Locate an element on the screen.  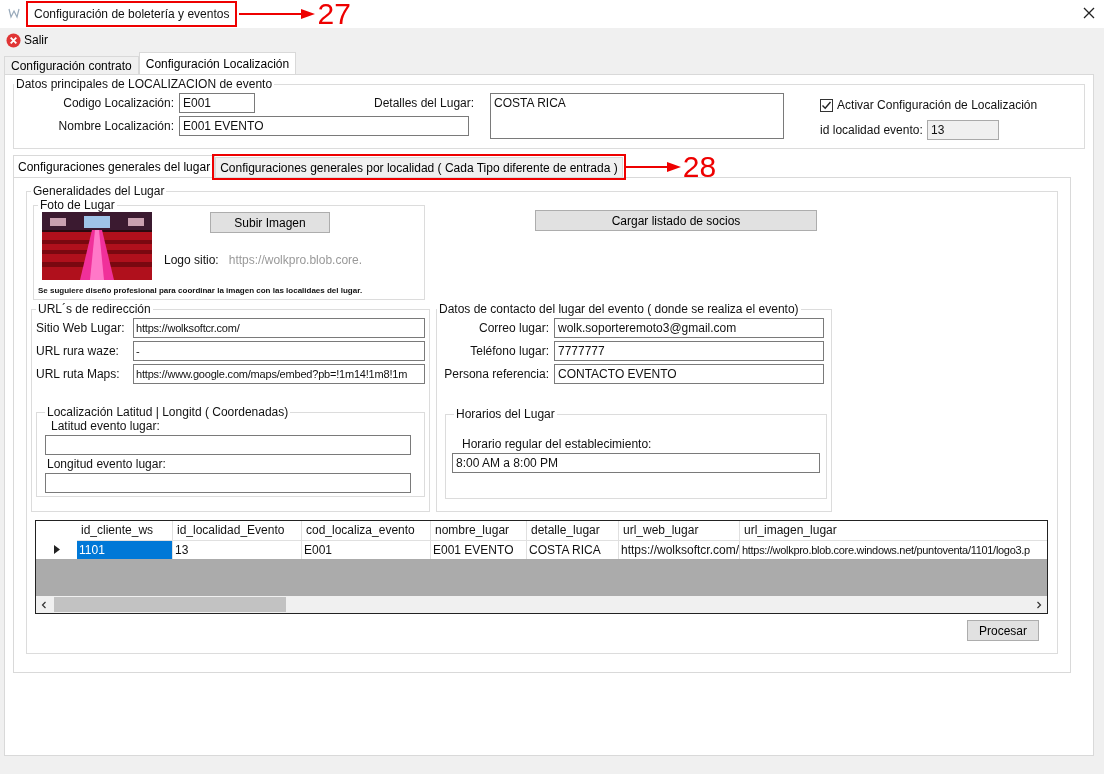
table-cell: 1101 is located at coordinates (125, 549).